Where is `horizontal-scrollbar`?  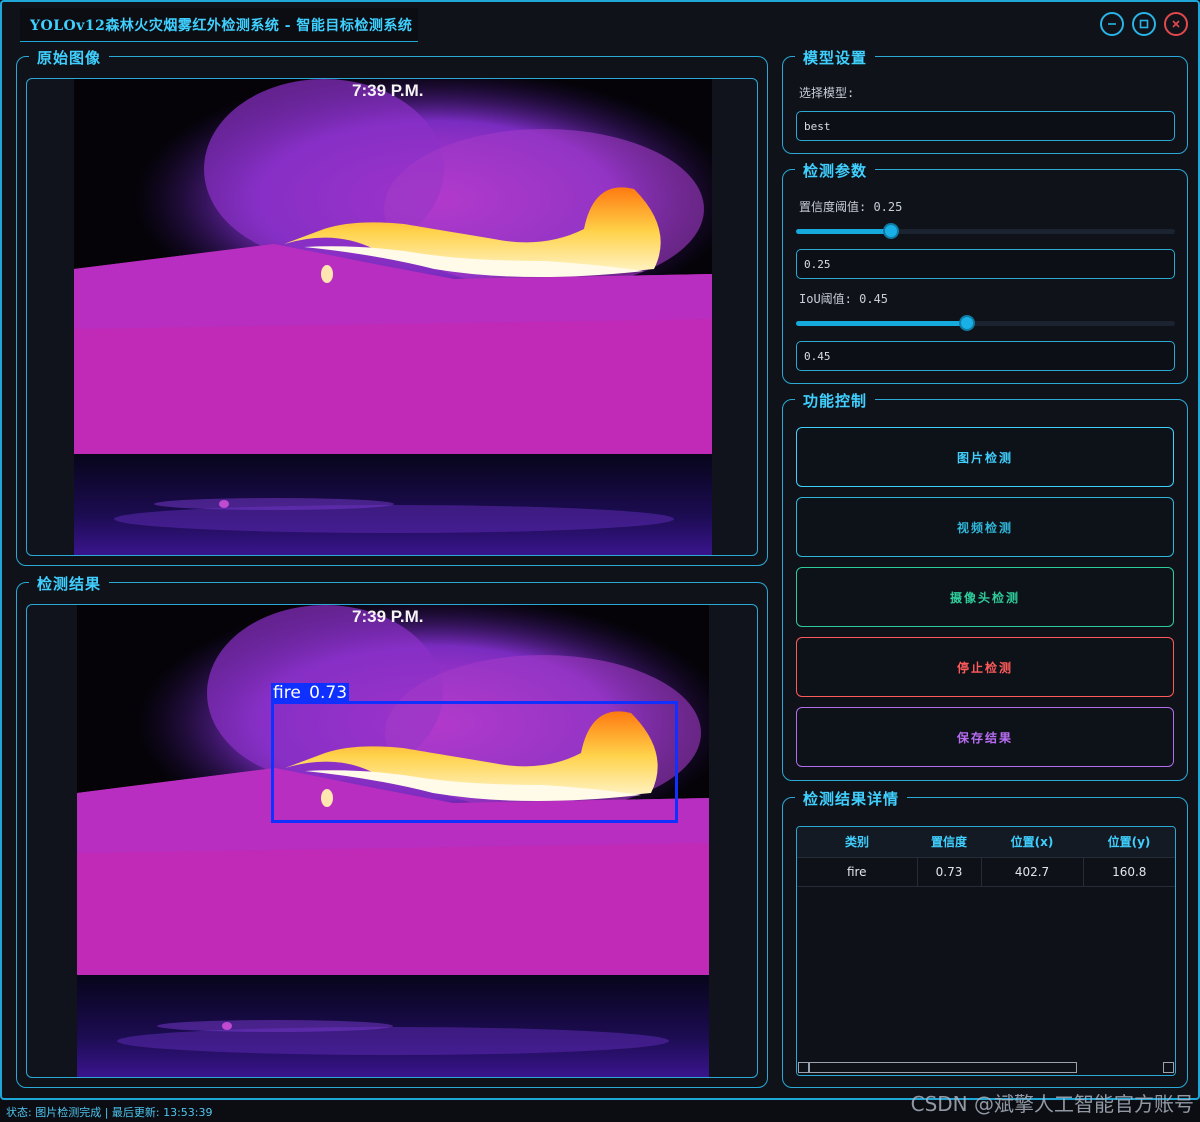 horizontal-scrollbar is located at coordinates (986, 1068).